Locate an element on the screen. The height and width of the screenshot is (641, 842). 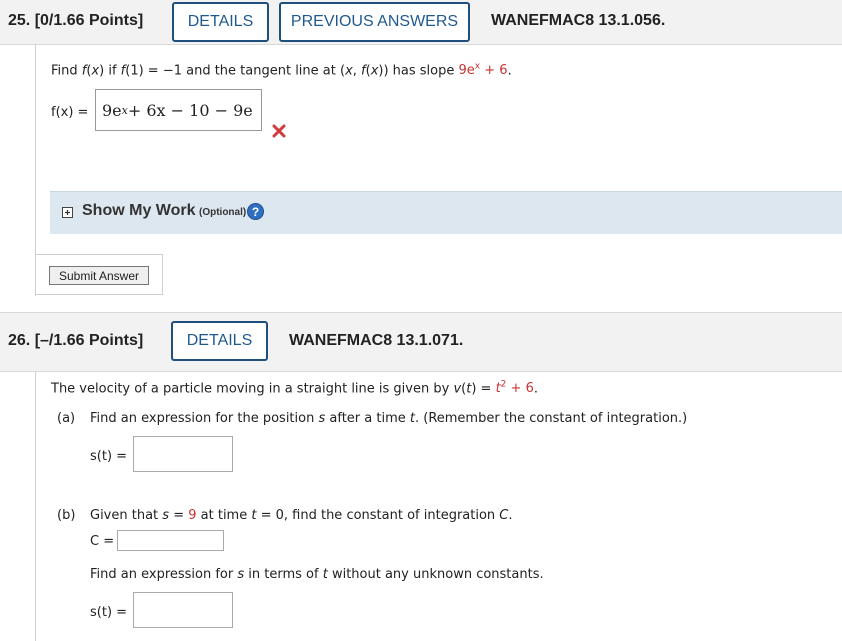
help-icon: ? is located at coordinates (255, 211).